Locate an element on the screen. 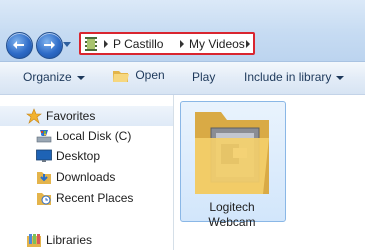 This screenshot has width=365, height=250. folder-name-line1: Logitech is located at coordinates (232, 207).